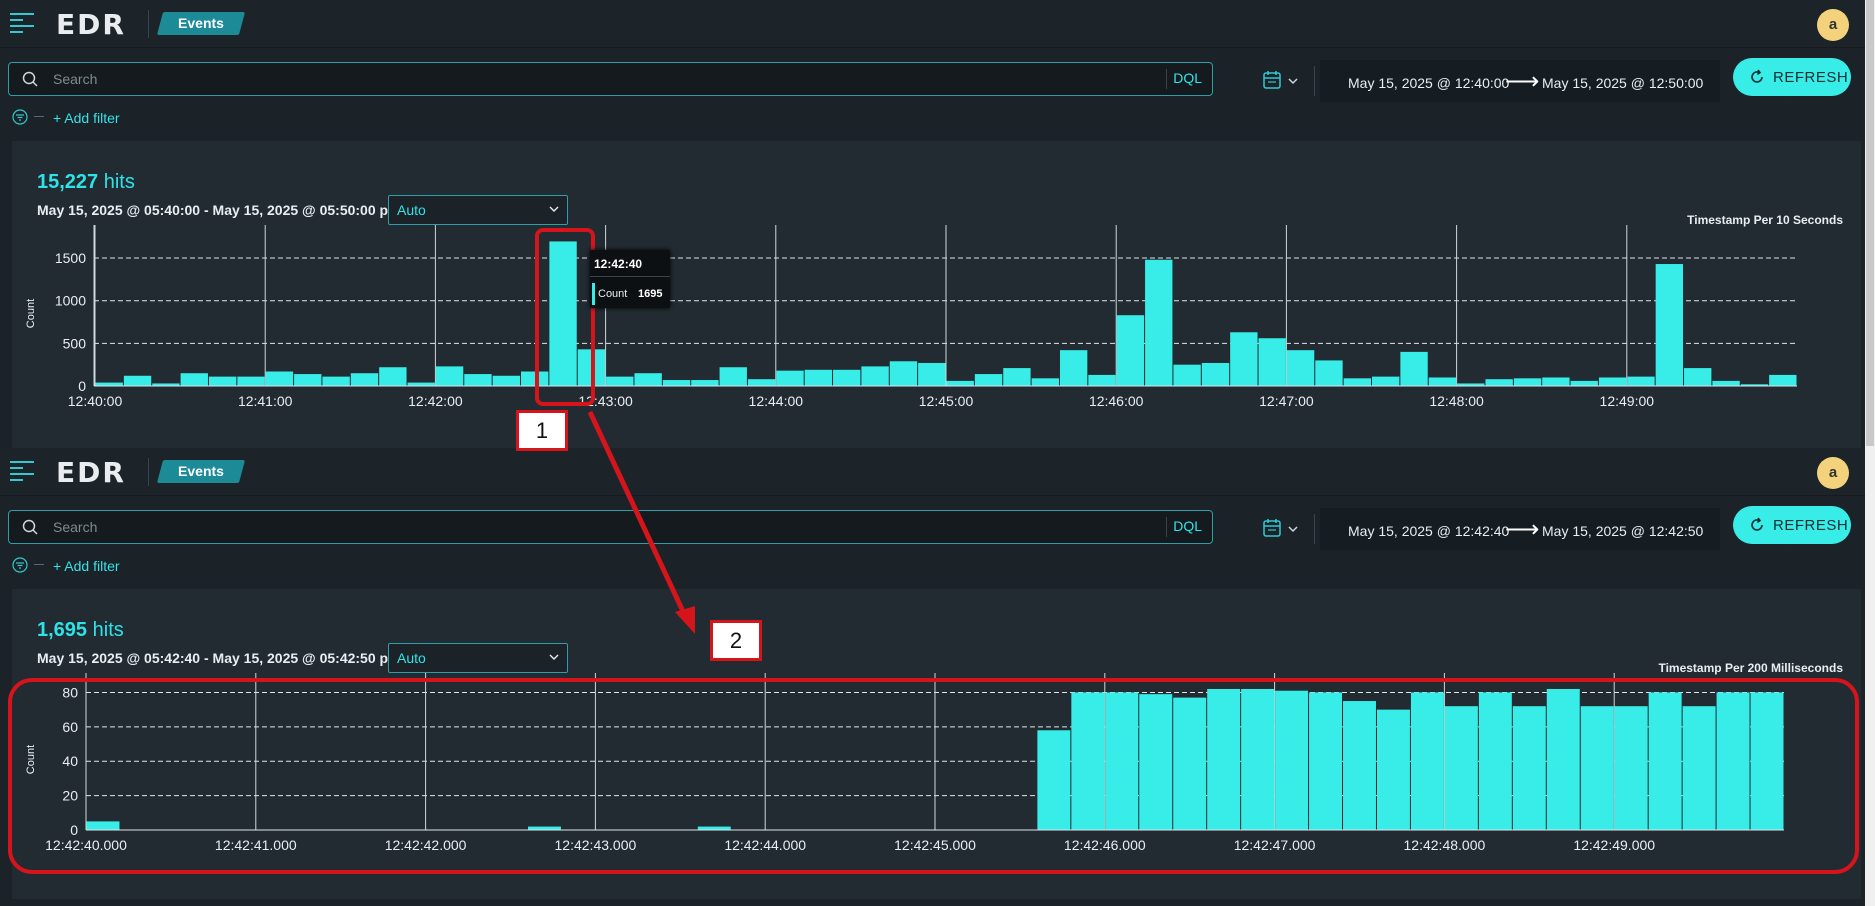 The image size is (1875, 906). I want to click on annotation-marker-2: 2, so click(736, 640).